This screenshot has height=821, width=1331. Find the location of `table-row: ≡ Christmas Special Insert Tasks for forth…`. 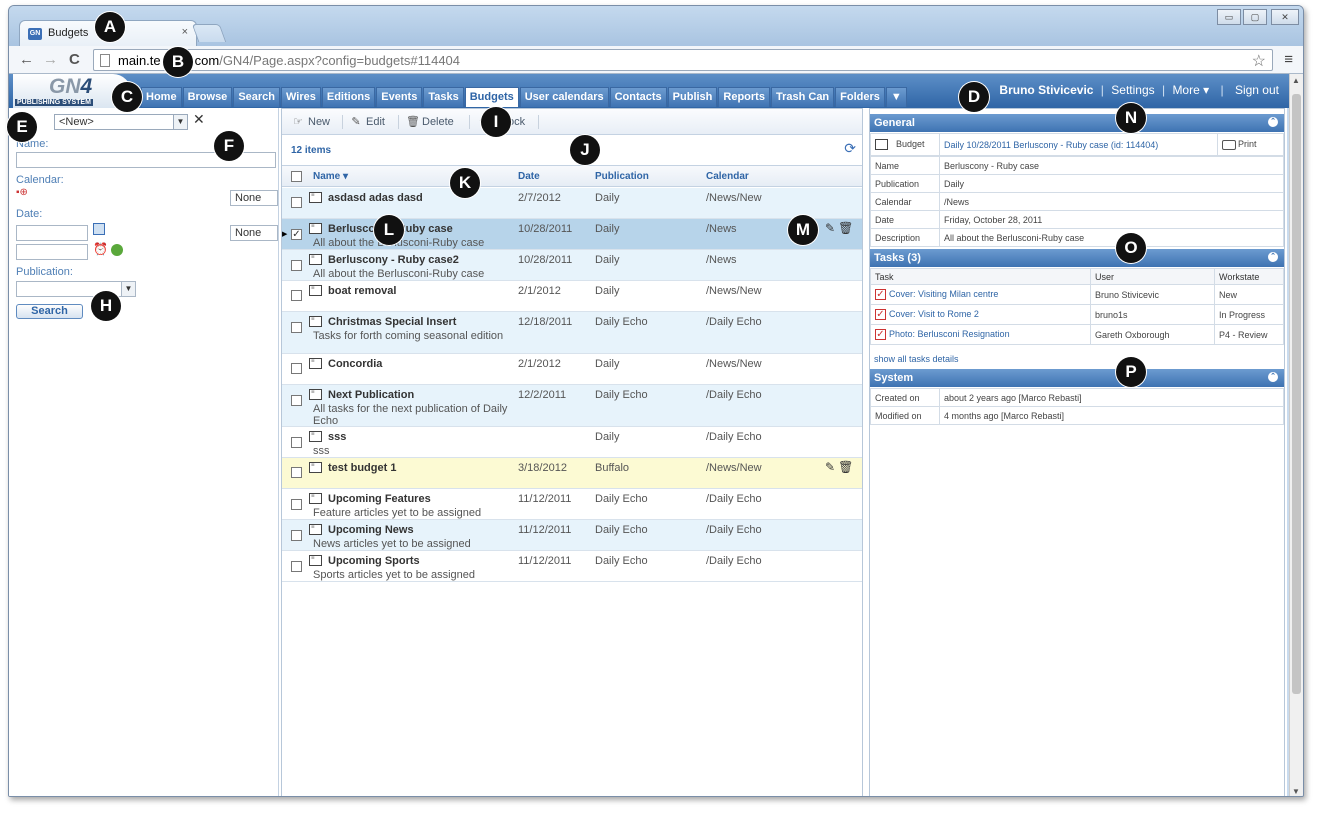

table-row: ≡ Christmas Special Insert Tasks for forth… is located at coordinates (572, 333).